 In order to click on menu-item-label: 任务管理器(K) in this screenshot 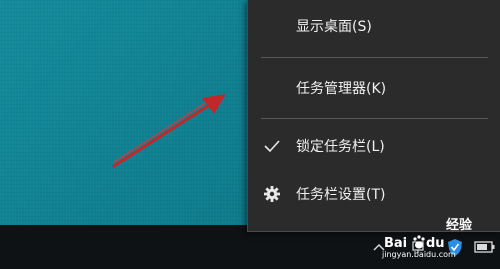, I will do `click(341, 89)`.